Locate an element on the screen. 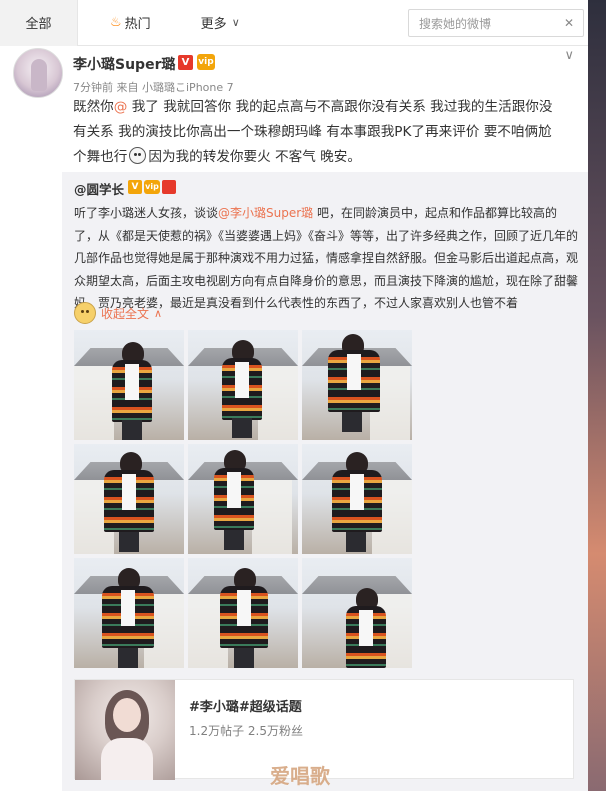 The height and width of the screenshot is (791, 606). post-menu-chevron-icon: ∨ is located at coordinates (569, 55).